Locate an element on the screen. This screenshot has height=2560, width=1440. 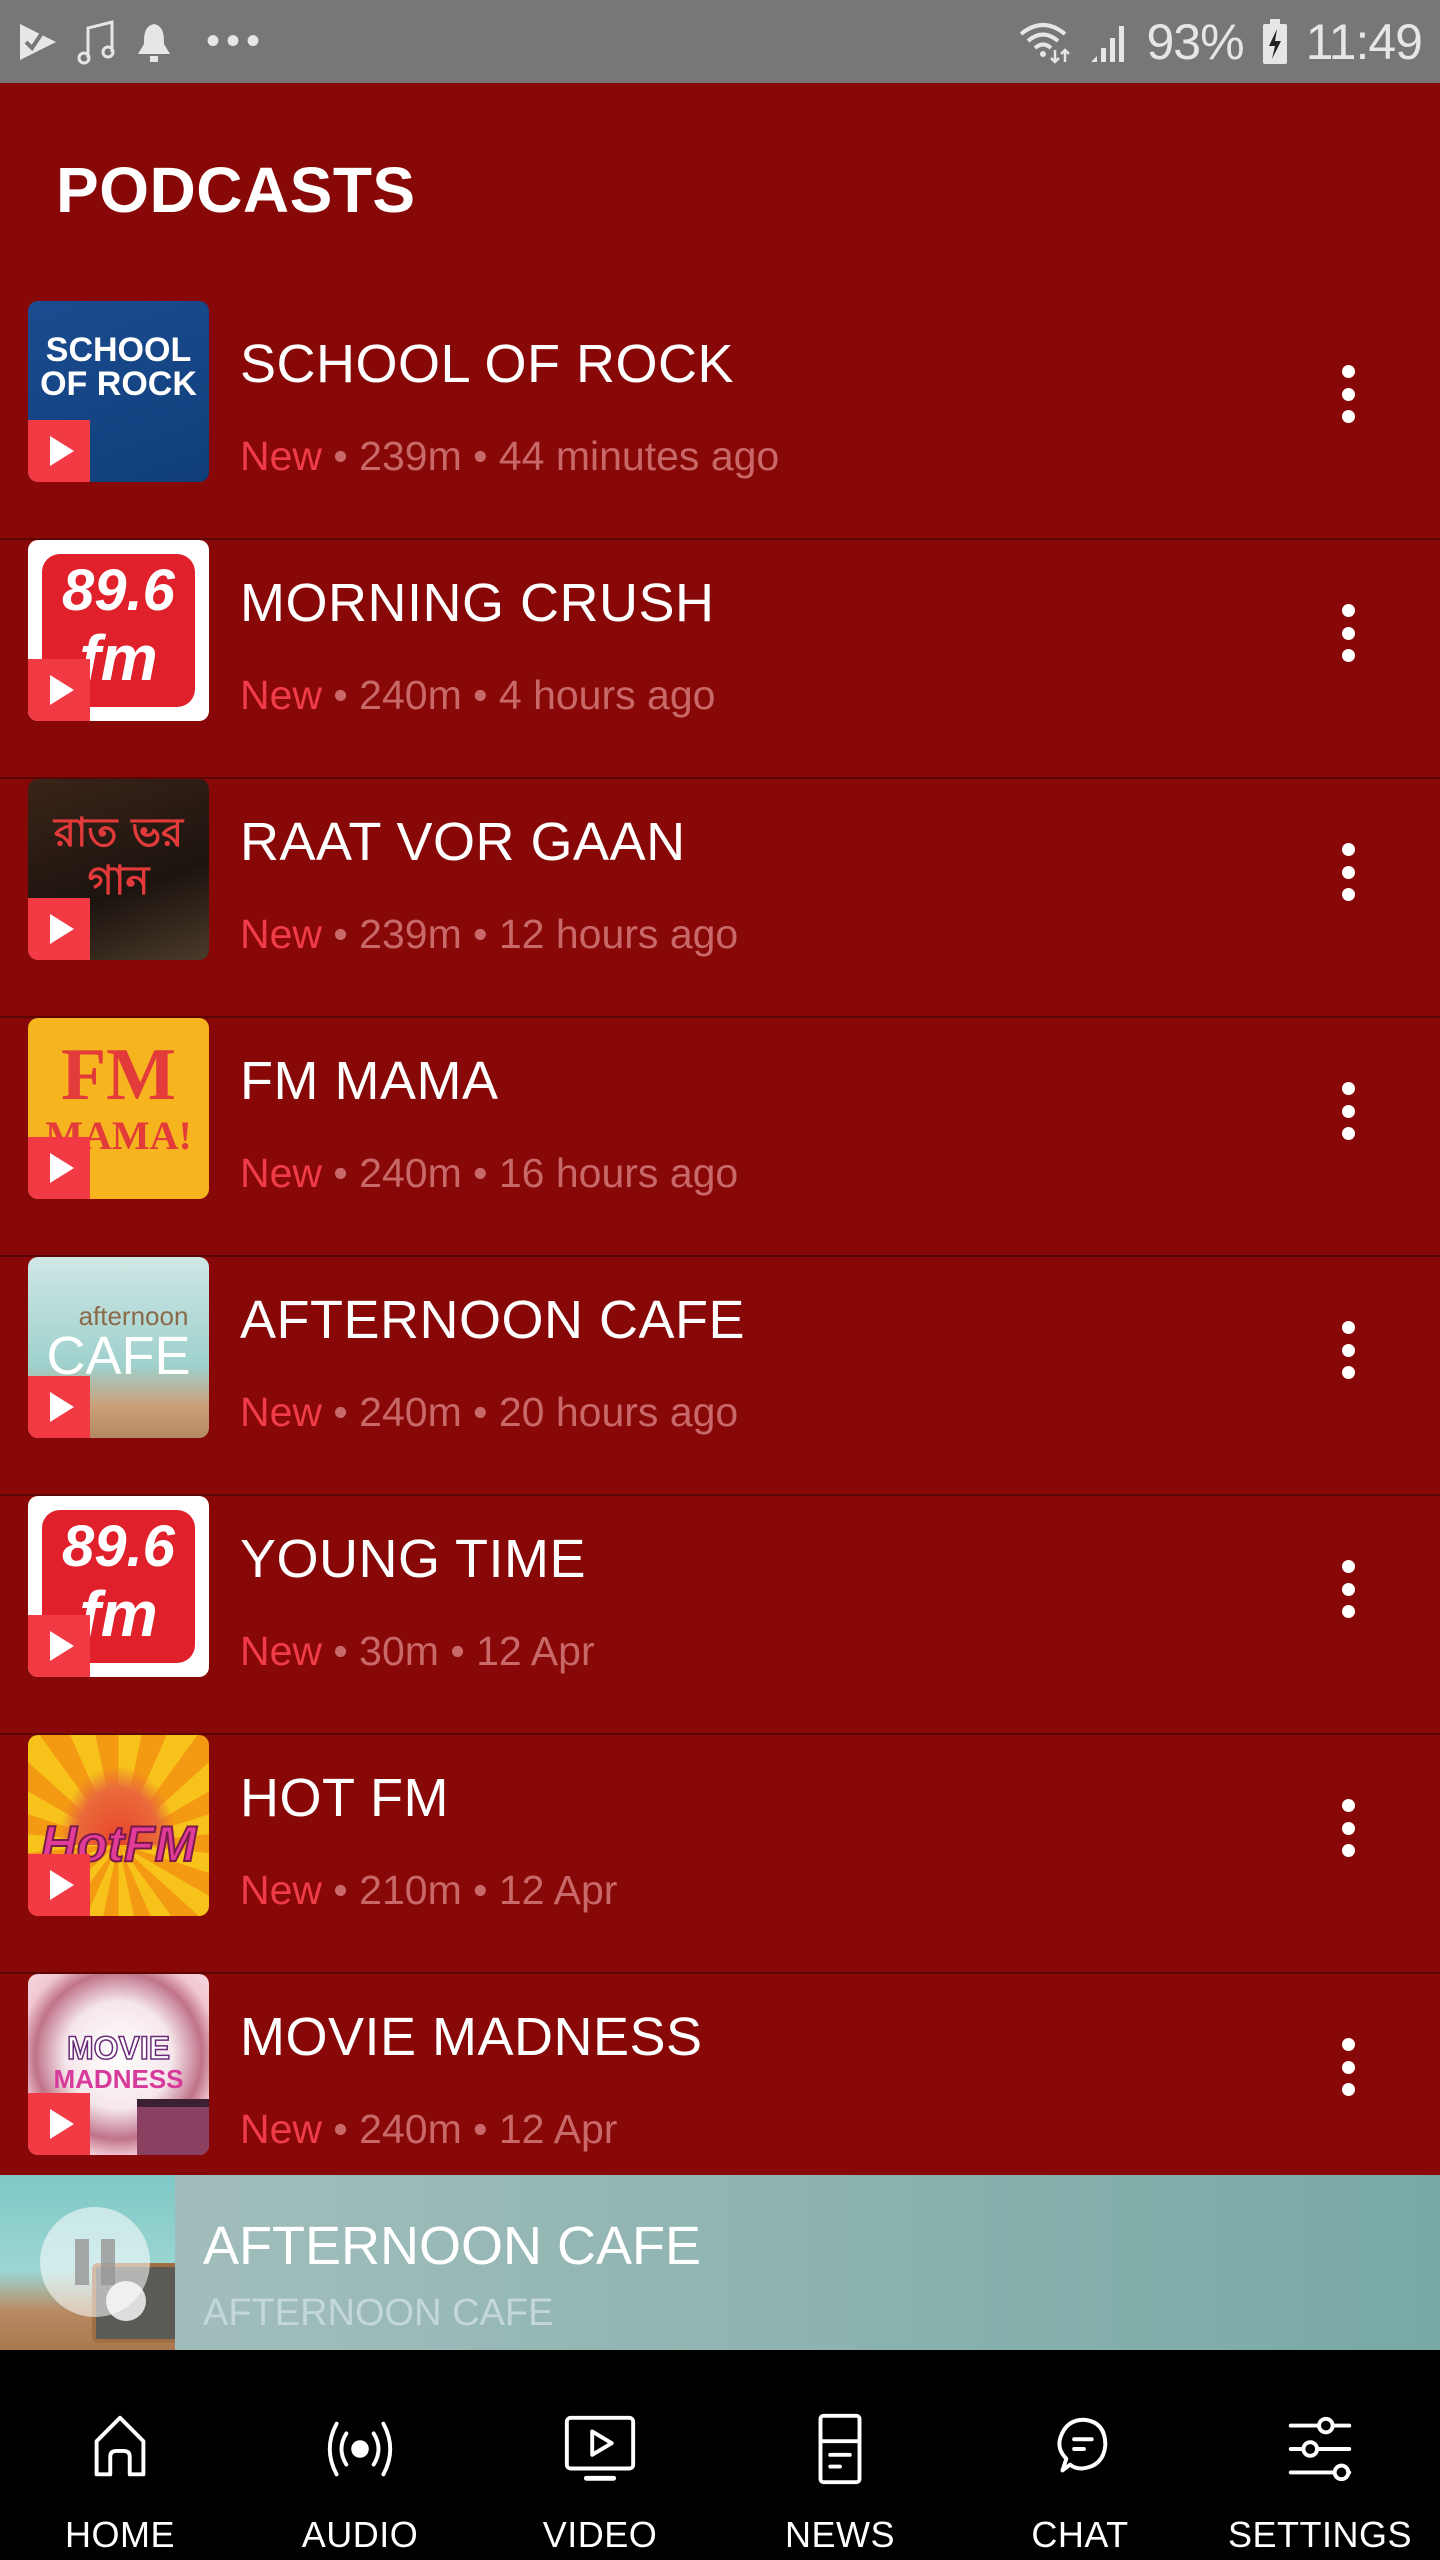
play-store-check-icon is located at coordinates (38, 42).